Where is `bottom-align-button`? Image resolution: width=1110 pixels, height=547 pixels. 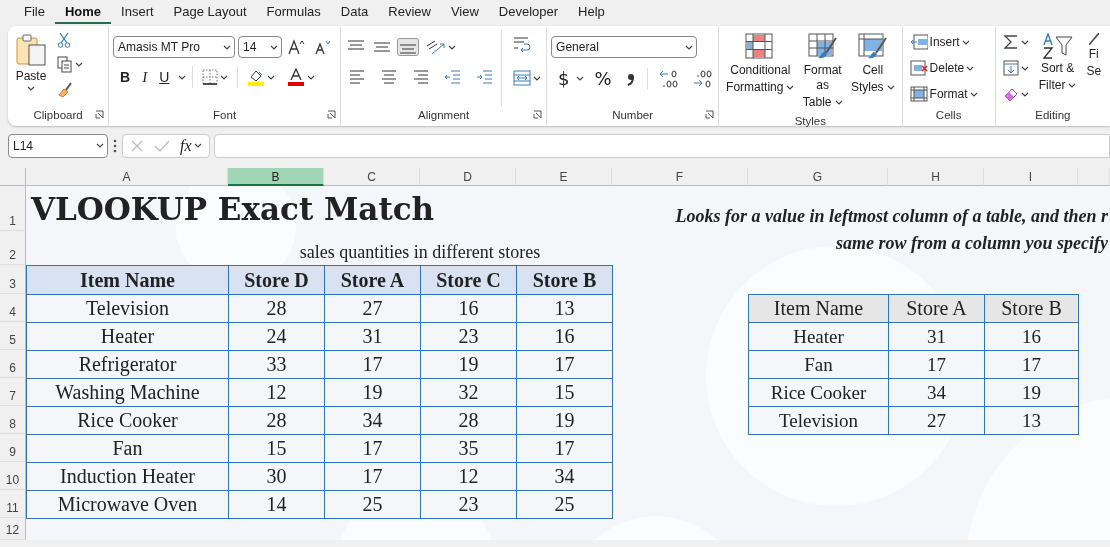
bottom-align-button is located at coordinates (408, 47).